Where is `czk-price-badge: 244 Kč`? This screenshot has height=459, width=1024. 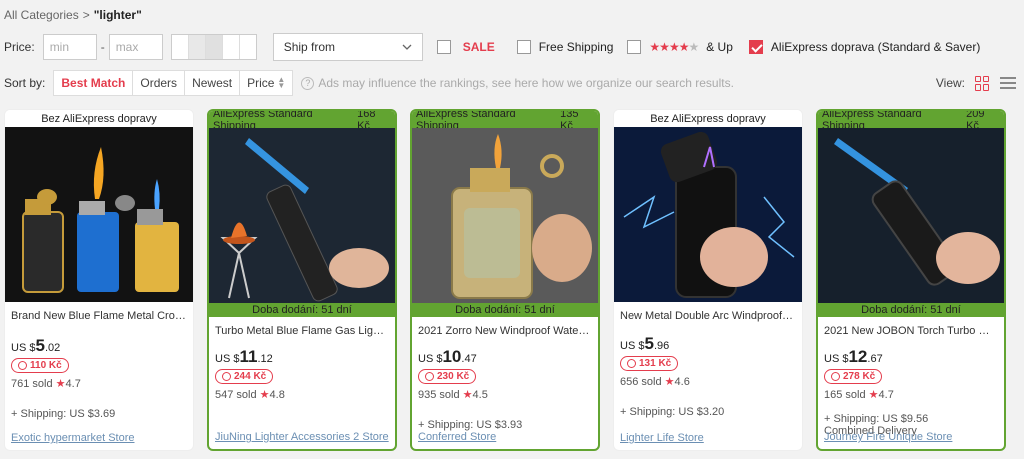
czk-price-badge: 244 Kč is located at coordinates (244, 376).